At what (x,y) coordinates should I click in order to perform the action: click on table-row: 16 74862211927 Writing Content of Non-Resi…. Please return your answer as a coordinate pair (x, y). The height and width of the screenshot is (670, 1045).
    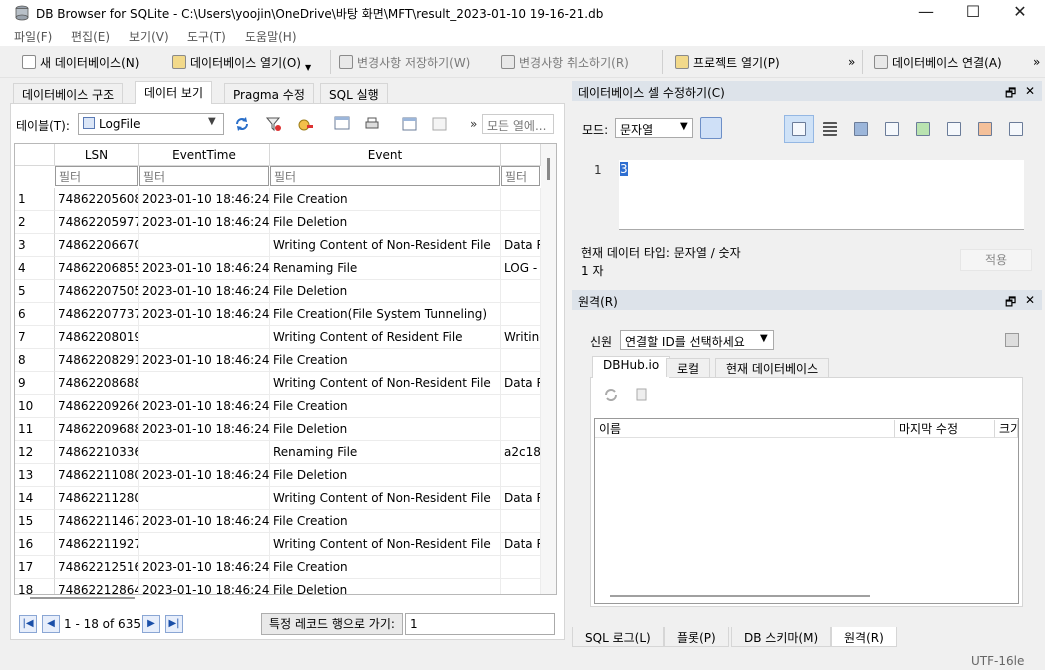
    Looking at the image, I should click on (278, 544).